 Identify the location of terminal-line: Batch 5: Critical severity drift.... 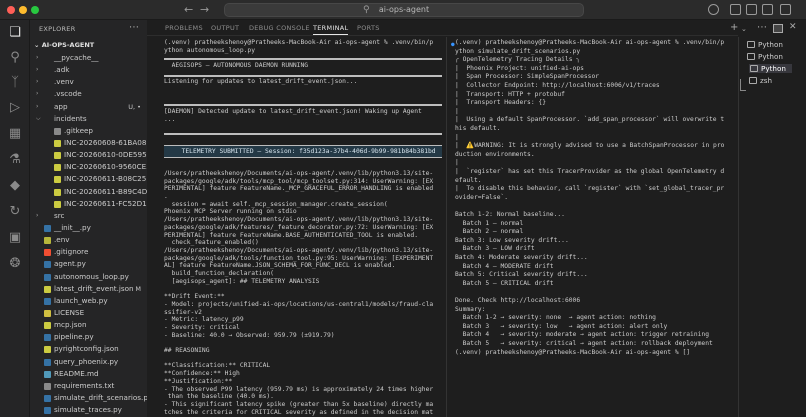
(521, 275).